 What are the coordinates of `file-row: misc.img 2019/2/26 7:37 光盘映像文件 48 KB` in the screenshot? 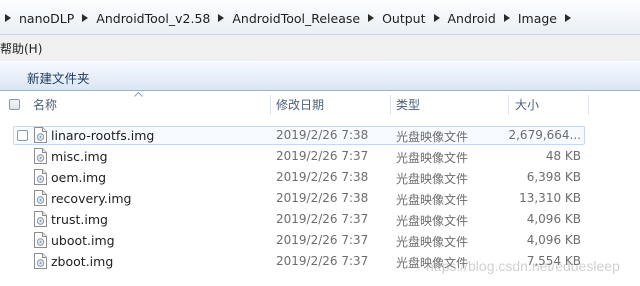 It's located at (320, 156).